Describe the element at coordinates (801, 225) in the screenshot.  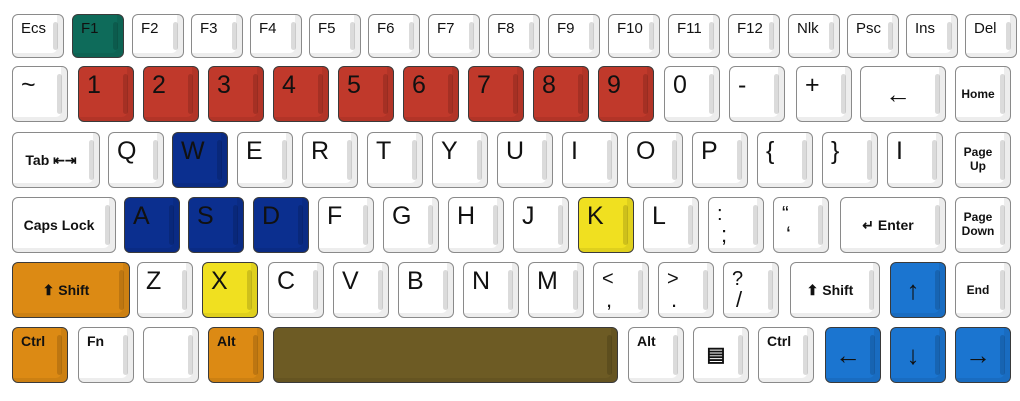
I see `key-quote: “‘` at that location.